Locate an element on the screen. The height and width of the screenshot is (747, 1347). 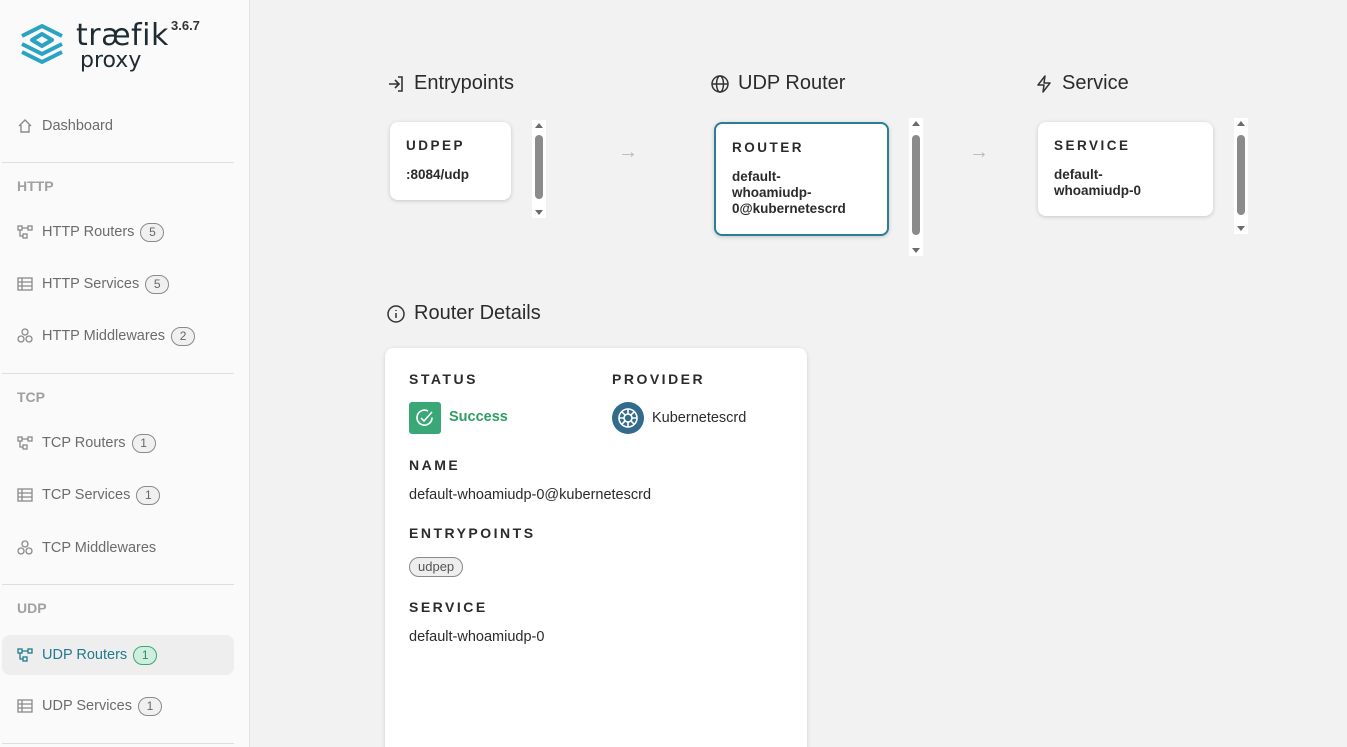
login-arrow-icon is located at coordinates (396, 84).